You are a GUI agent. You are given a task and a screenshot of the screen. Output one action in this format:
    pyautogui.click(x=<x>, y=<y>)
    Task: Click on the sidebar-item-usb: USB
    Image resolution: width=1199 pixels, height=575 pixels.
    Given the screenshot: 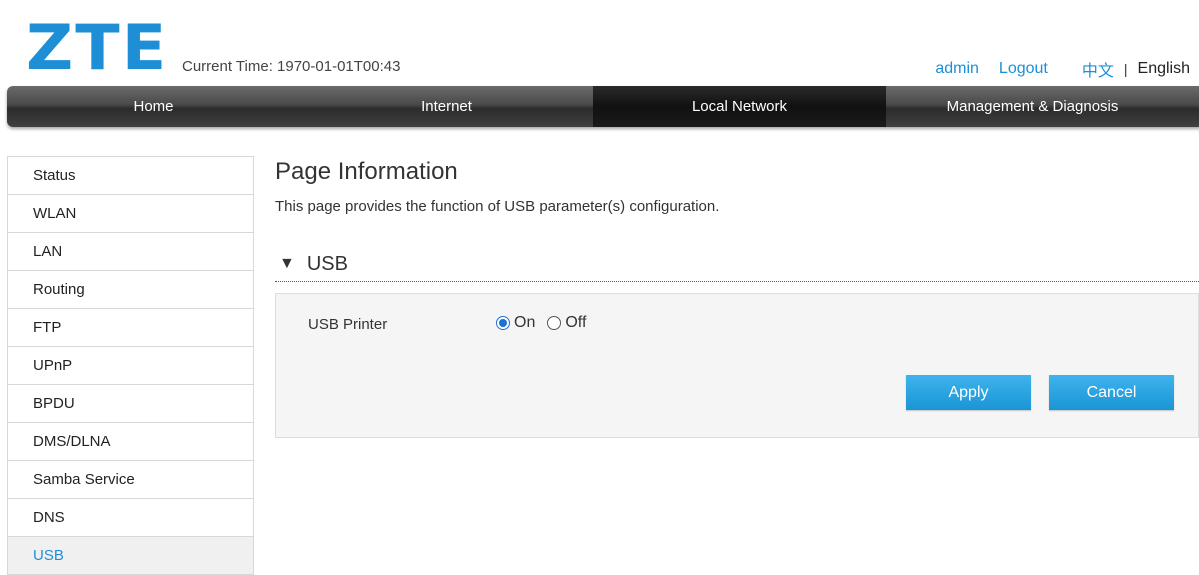 What is the action you would take?
    pyautogui.click(x=130, y=556)
    